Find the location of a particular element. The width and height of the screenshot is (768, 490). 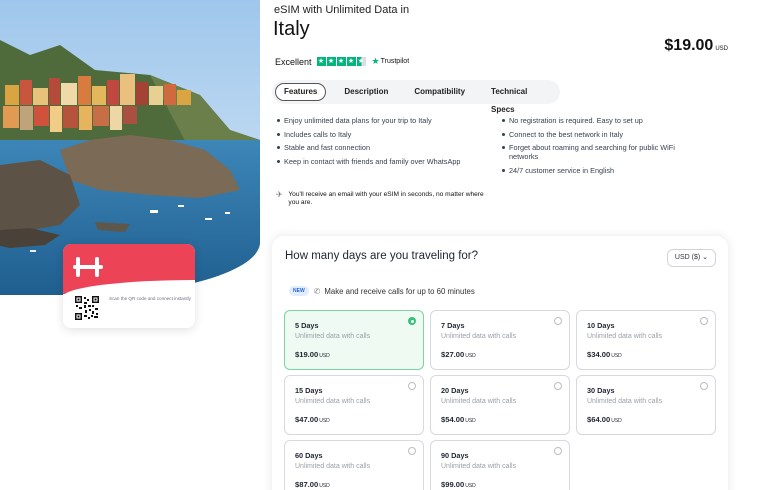

esim-card-preview: Scan the QR code and connect instantly is located at coordinates (129, 286).